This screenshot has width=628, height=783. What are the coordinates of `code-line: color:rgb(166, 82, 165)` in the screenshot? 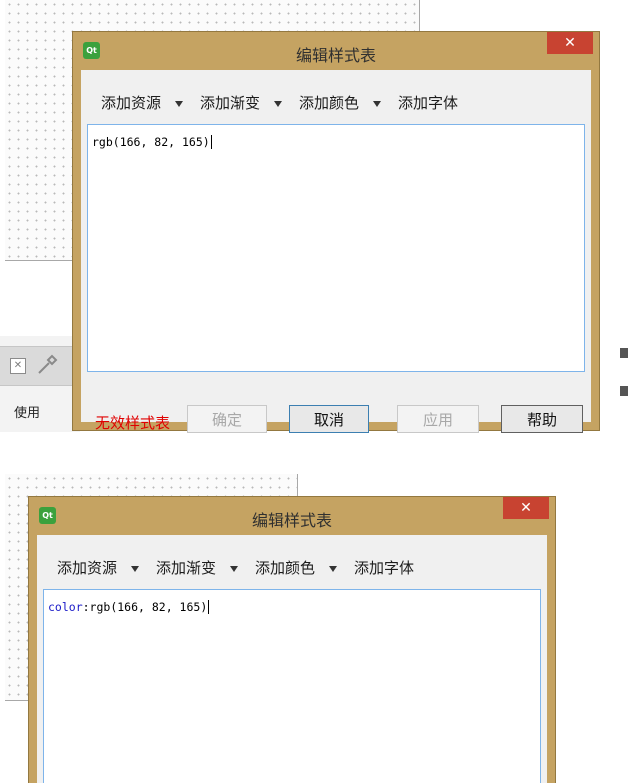 It's located at (129, 607).